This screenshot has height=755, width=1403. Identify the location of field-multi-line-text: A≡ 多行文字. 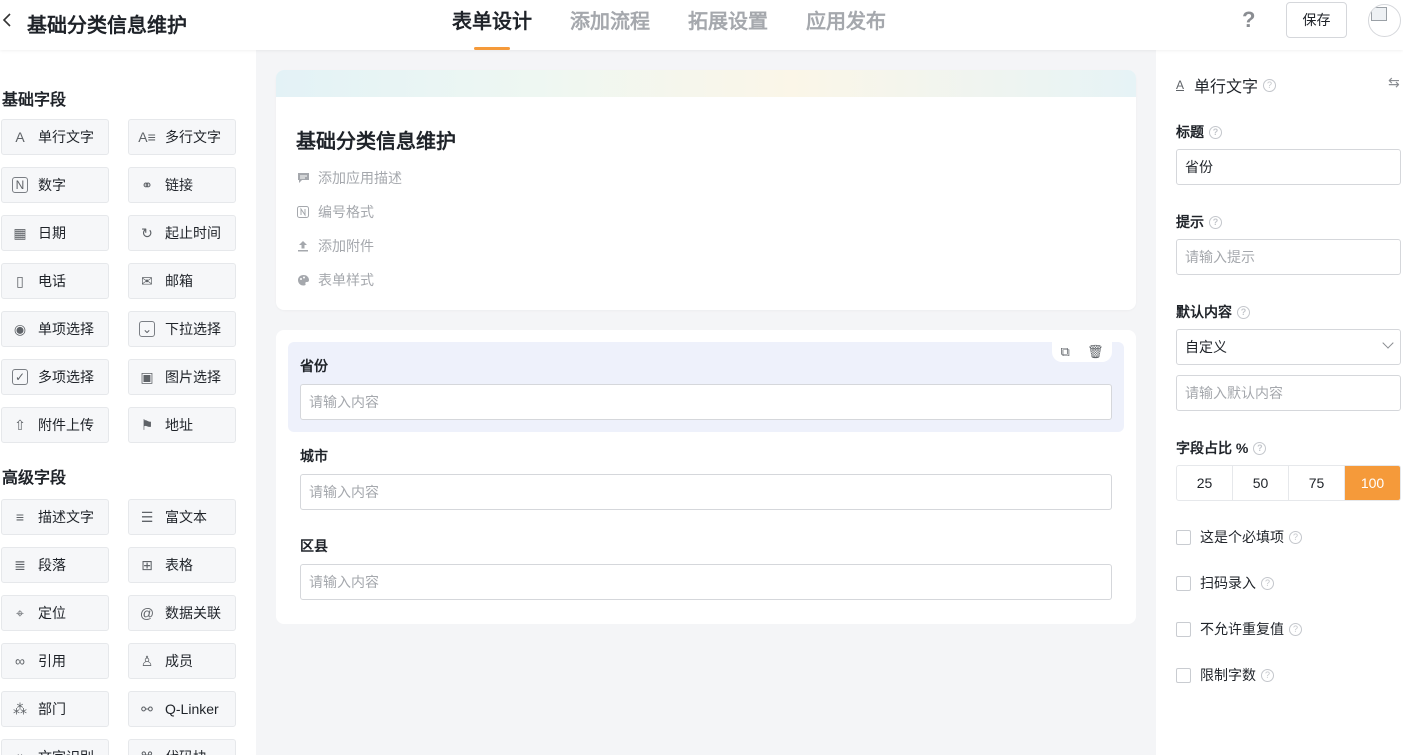
(182, 137).